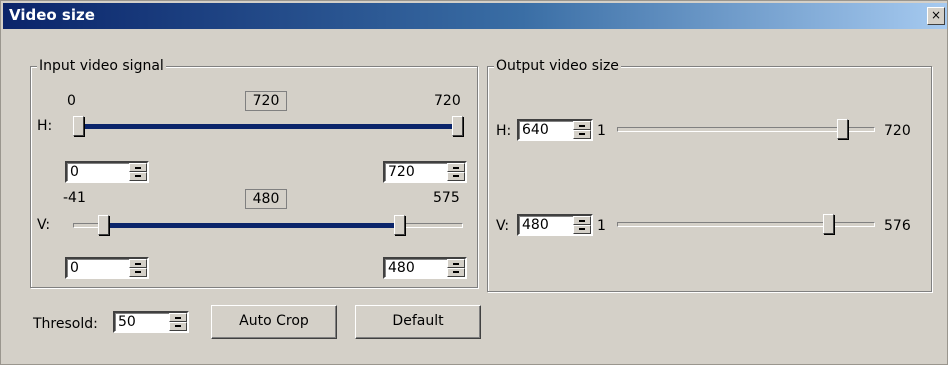 Image resolution: width=948 pixels, height=365 pixels. What do you see at coordinates (74, 268) in the screenshot?
I see `input-v-low-value: 0` at bounding box center [74, 268].